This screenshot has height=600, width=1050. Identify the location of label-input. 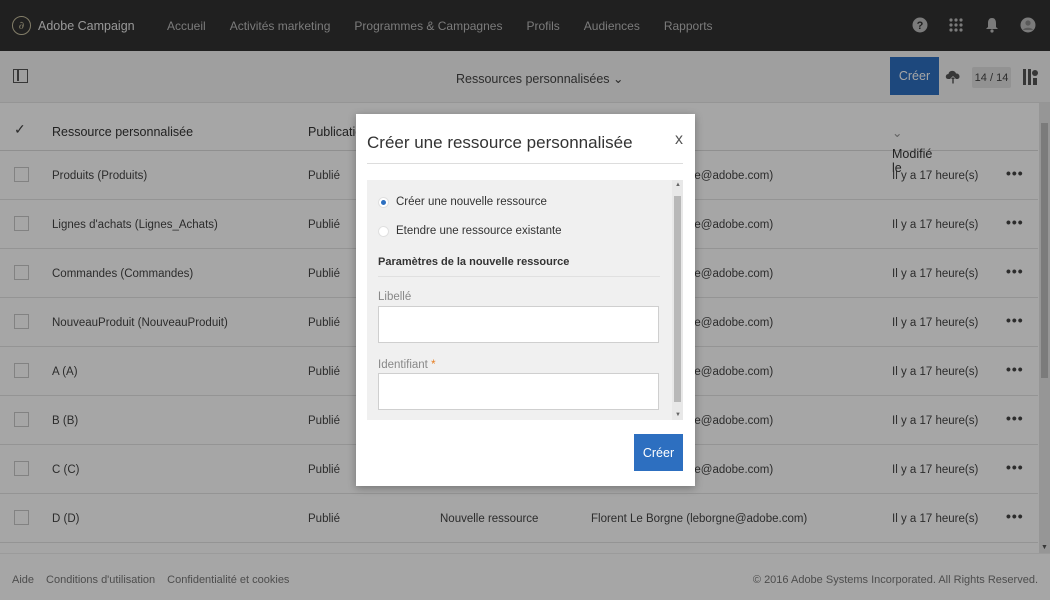
(518, 324).